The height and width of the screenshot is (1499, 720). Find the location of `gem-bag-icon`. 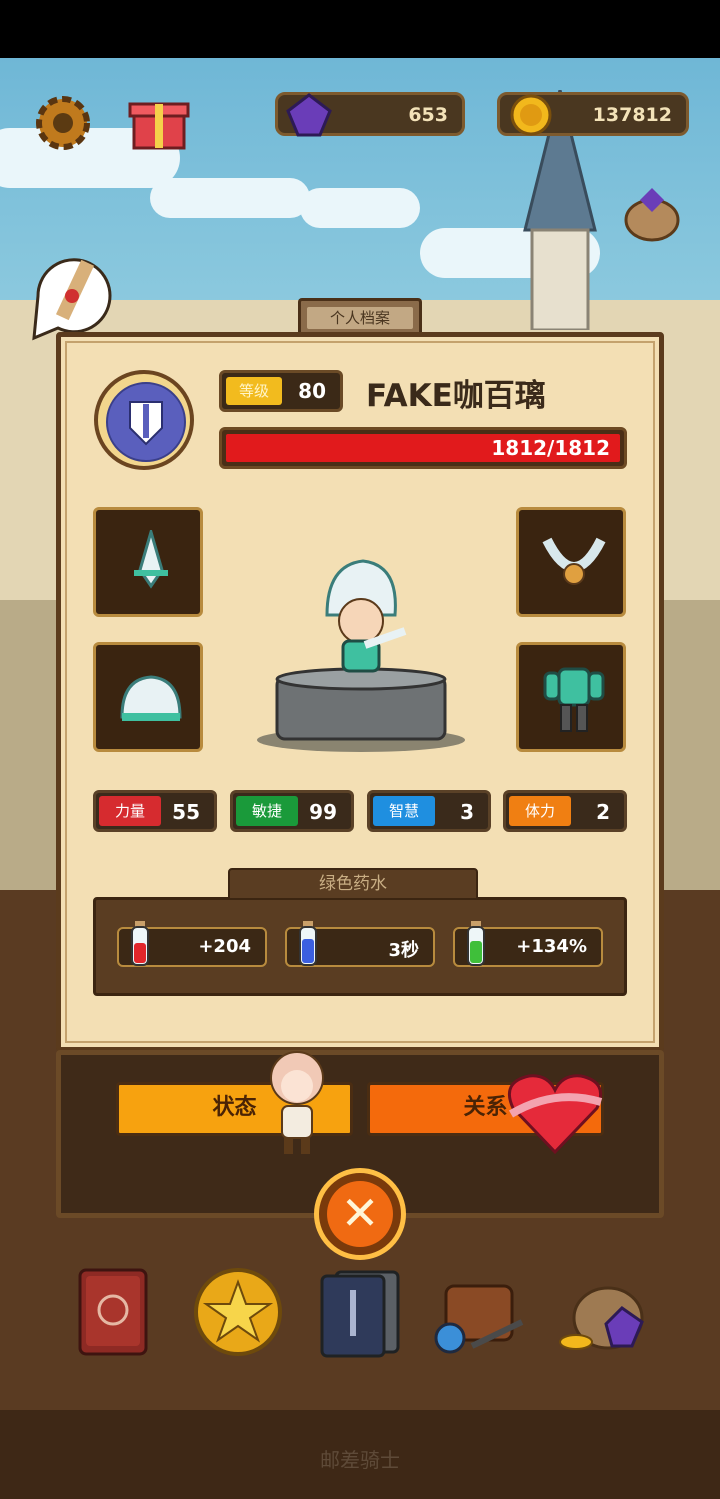

gem-bag-icon is located at coordinates (652, 212).